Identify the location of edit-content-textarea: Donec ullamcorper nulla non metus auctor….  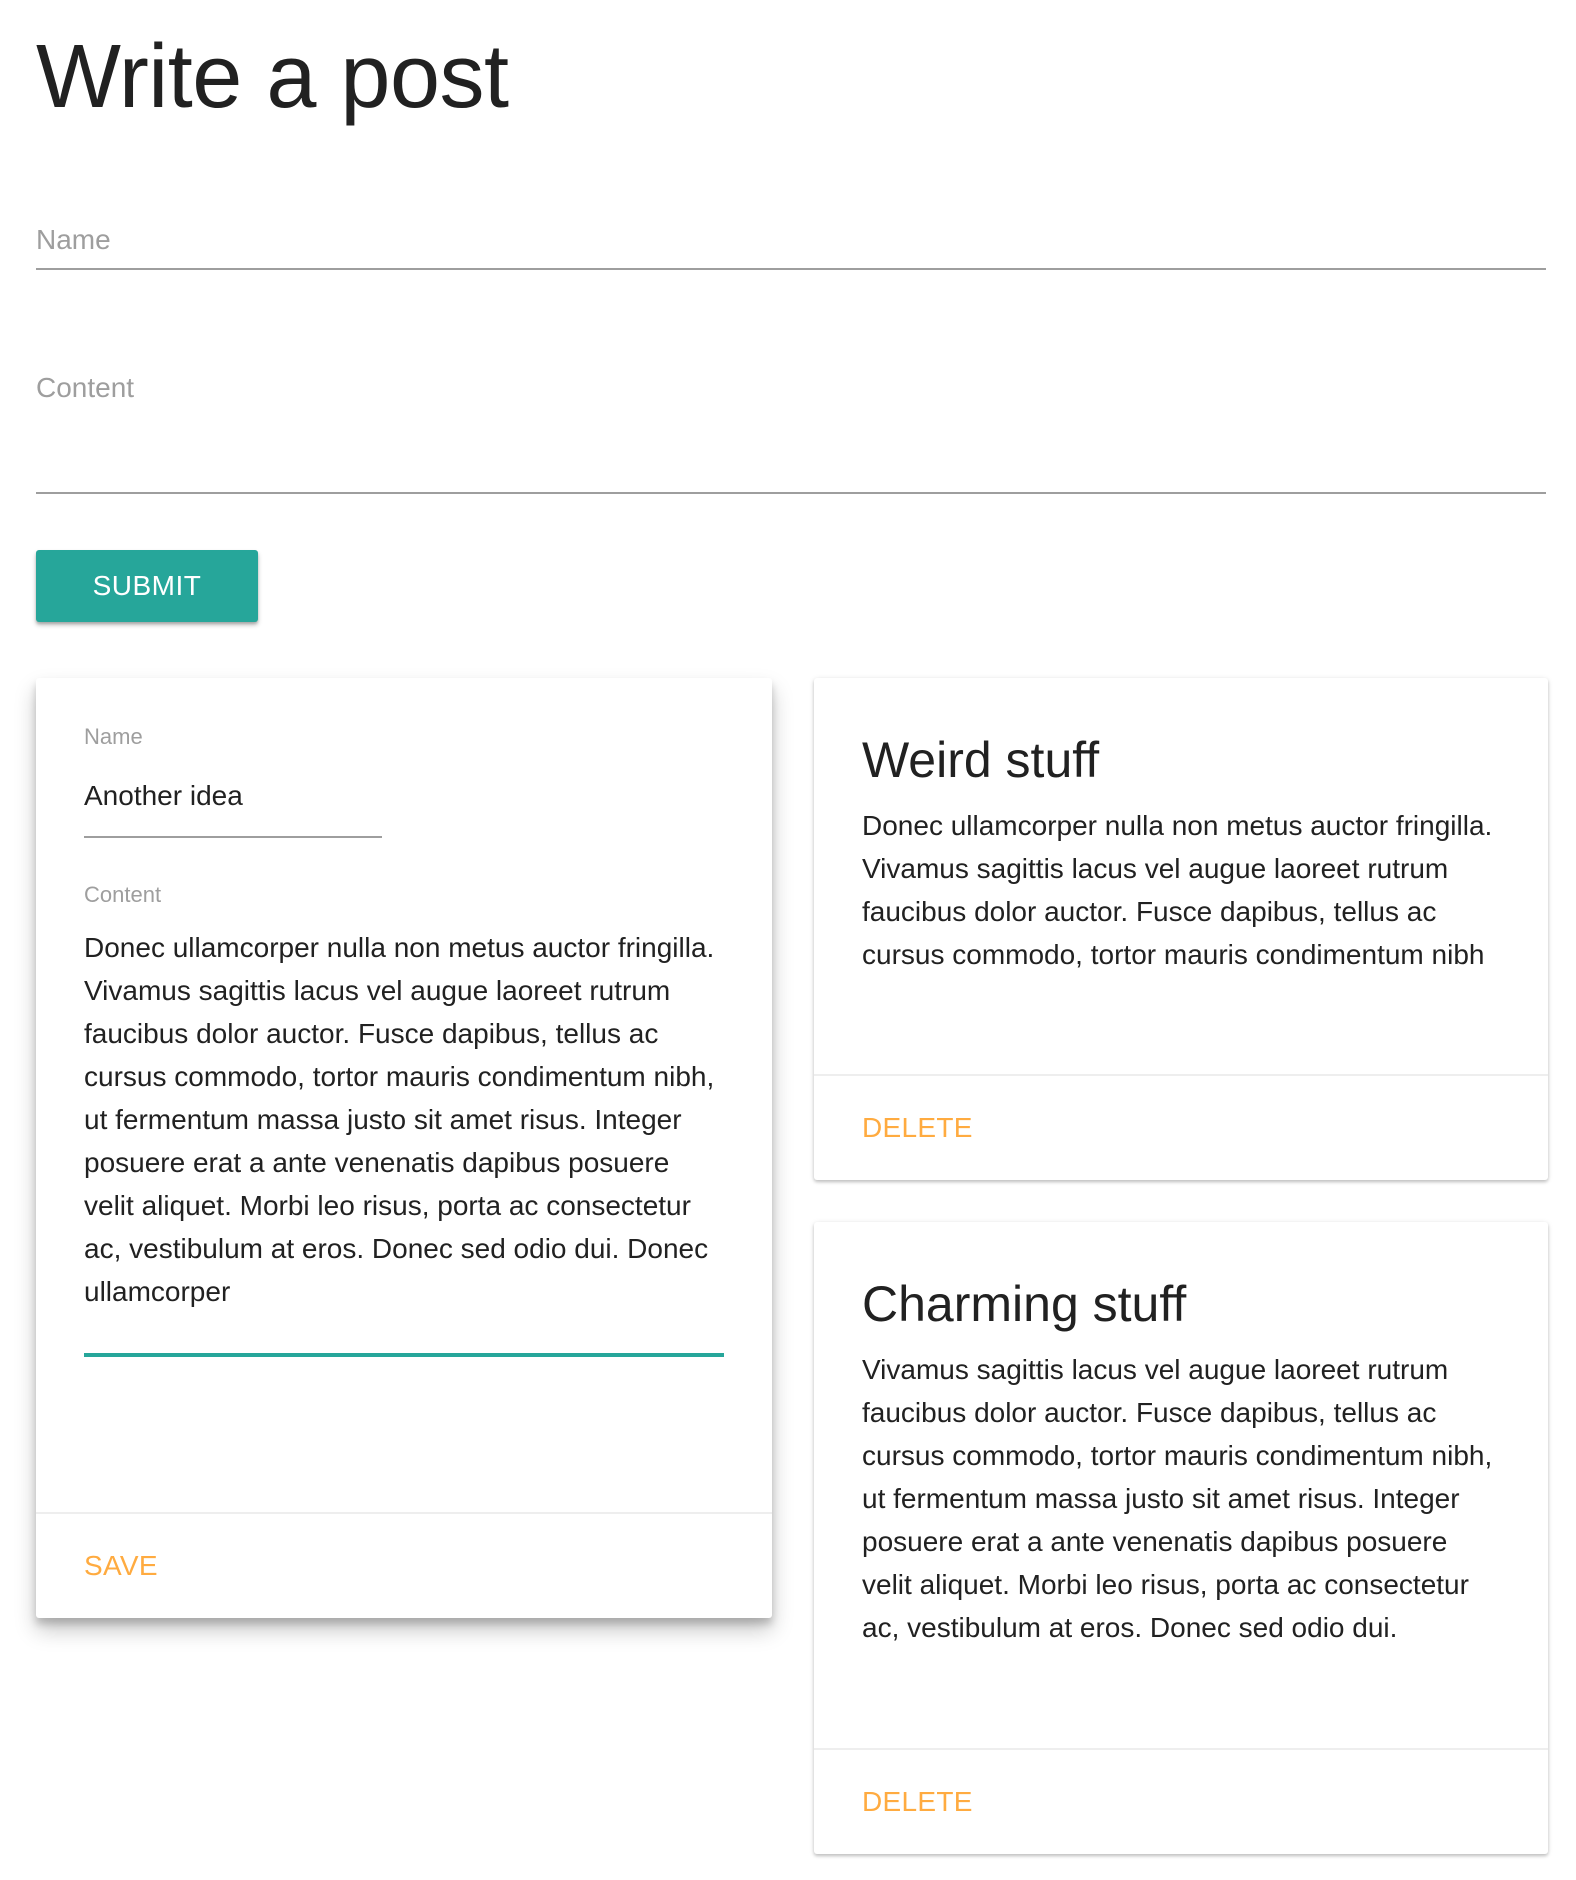
(404, 1141).